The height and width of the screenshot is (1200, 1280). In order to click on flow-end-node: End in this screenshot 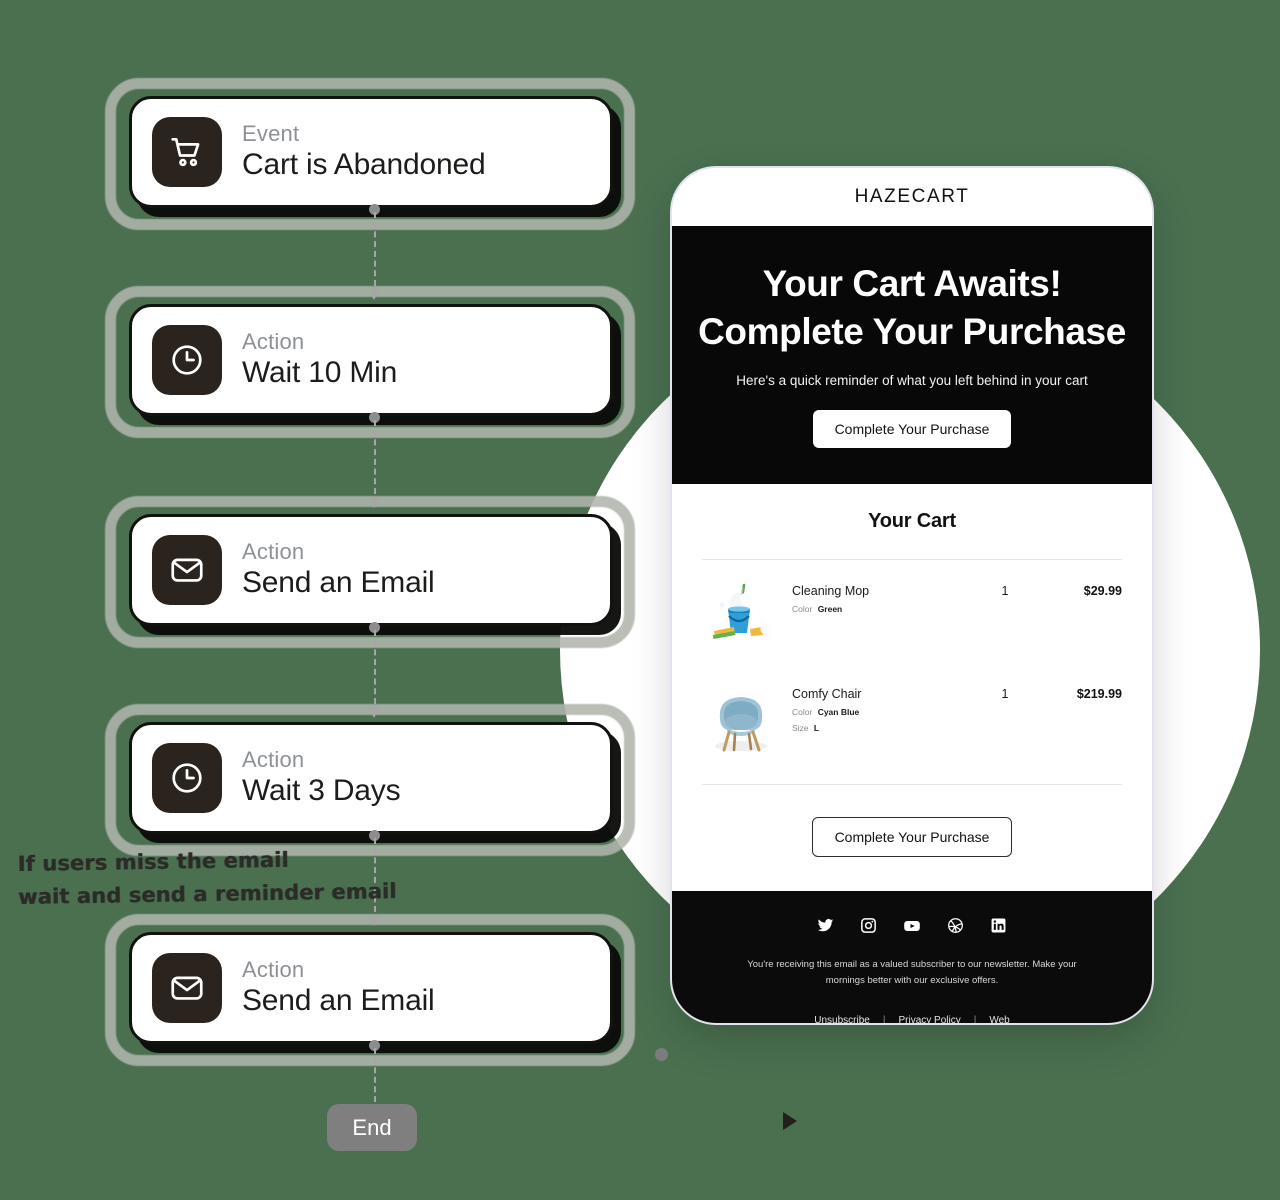, I will do `click(372, 1127)`.